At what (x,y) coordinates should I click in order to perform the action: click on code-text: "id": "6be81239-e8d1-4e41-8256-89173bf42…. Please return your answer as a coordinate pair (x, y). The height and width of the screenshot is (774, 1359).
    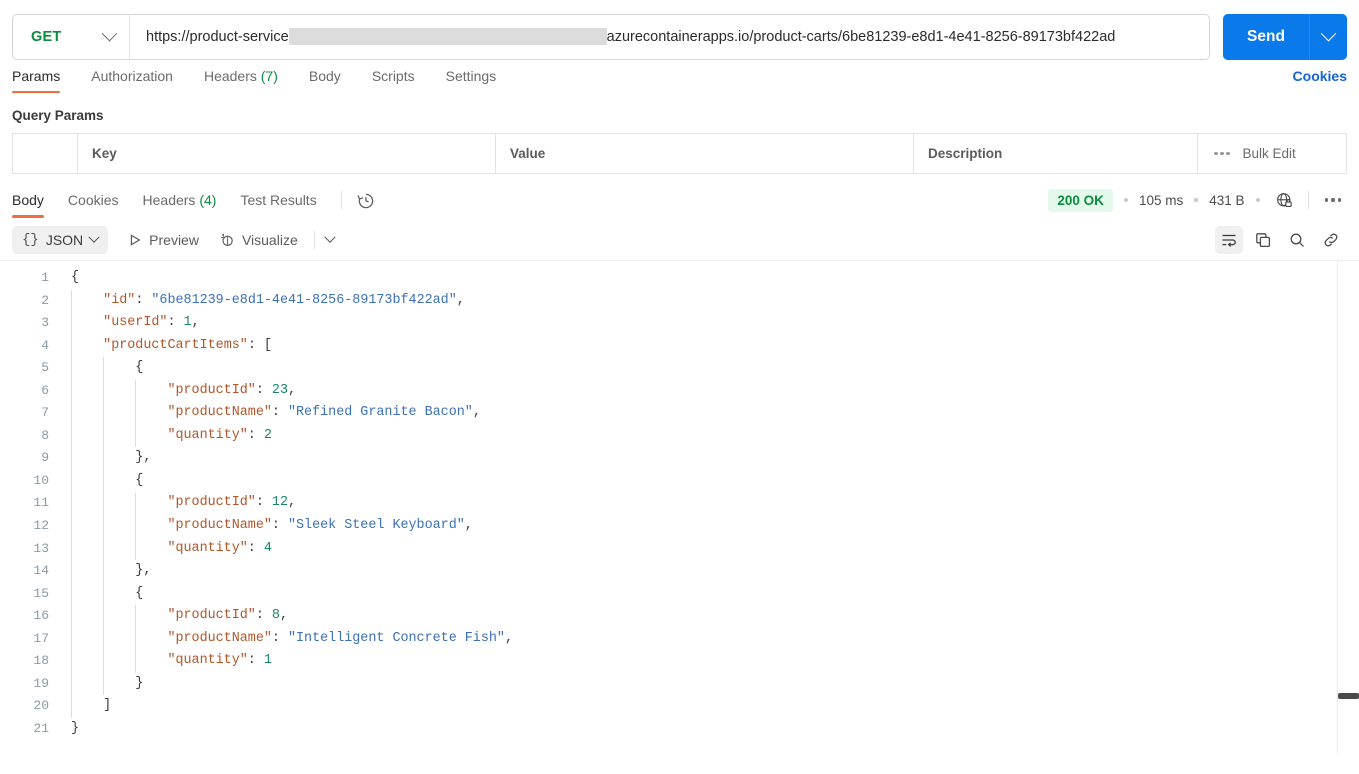
    Looking at the image, I should click on (284, 300).